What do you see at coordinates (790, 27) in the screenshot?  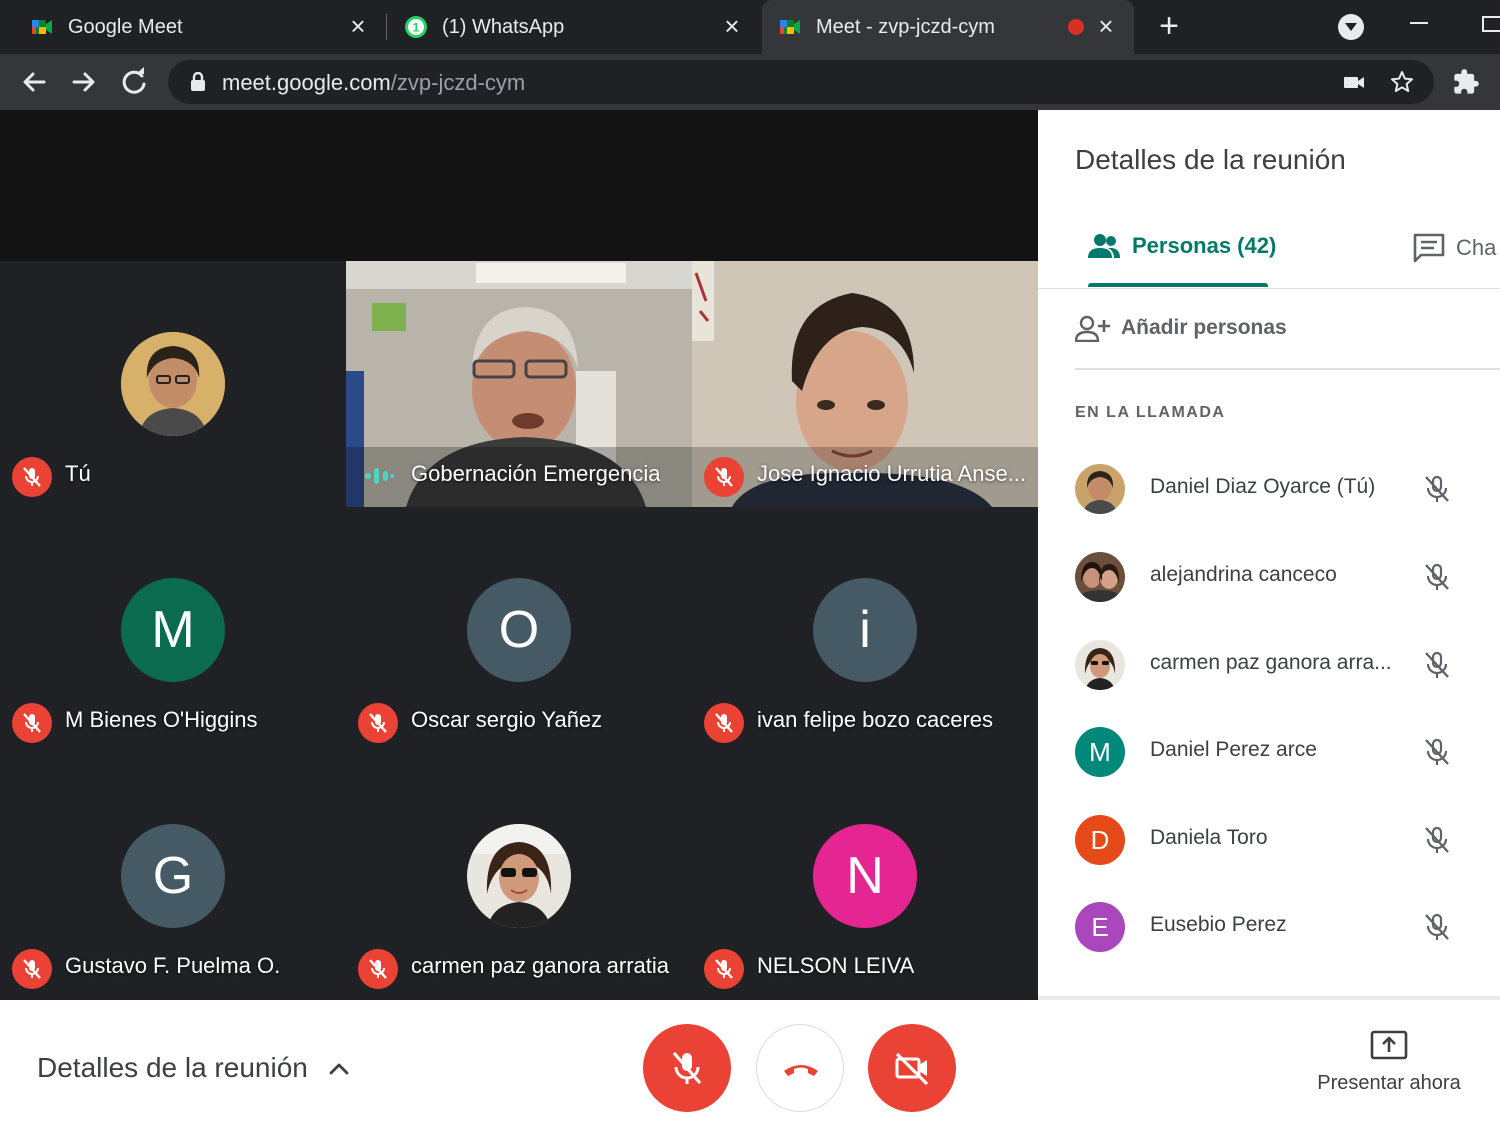 I see `meet-icon` at bounding box center [790, 27].